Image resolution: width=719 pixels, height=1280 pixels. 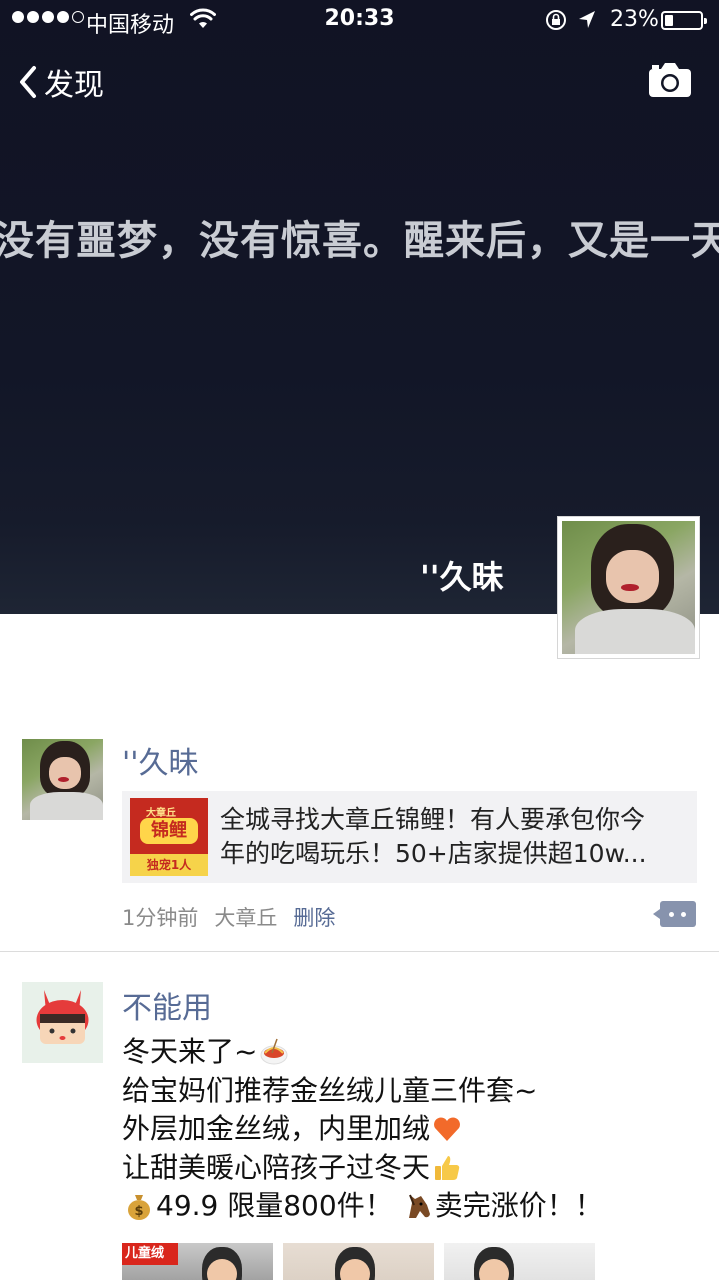 What do you see at coordinates (674, 914) in the screenshot?
I see `comment-options-icon` at bounding box center [674, 914].